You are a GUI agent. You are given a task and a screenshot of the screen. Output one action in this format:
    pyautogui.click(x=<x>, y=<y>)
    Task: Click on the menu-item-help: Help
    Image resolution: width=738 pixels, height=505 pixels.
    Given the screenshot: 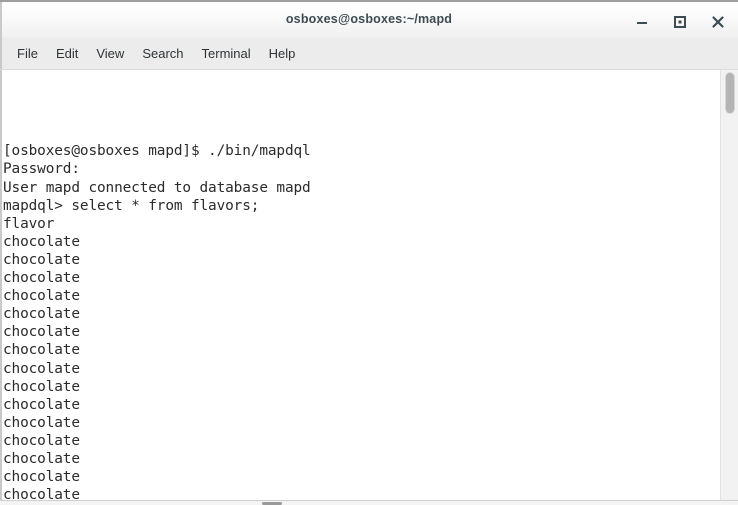 What is the action you would take?
    pyautogui.click(x=282, y=53)
    